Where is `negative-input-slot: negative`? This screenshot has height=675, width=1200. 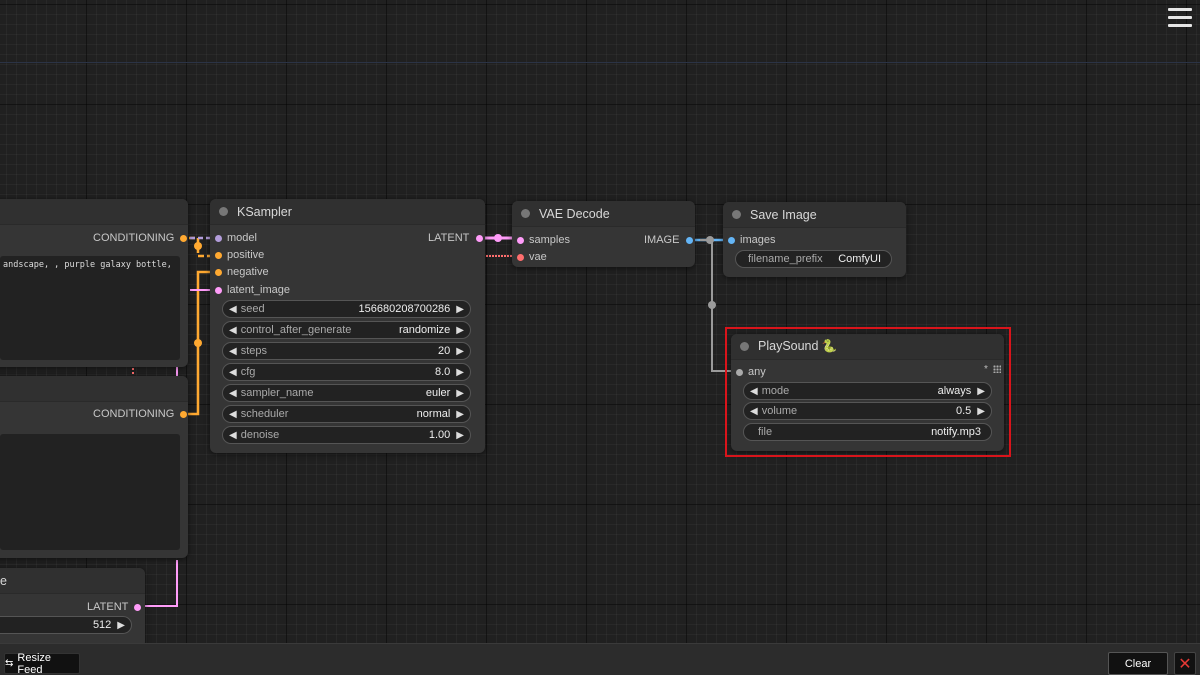
negative-input-slot: negative is located at coordinates (242, 272).